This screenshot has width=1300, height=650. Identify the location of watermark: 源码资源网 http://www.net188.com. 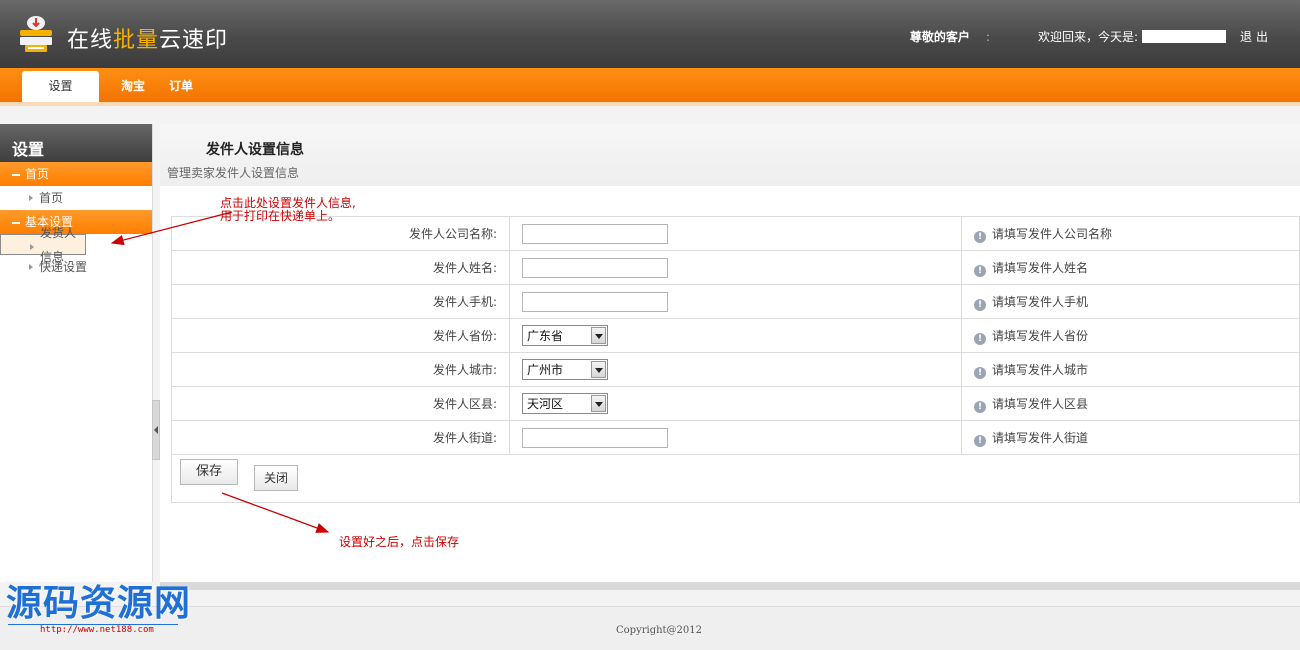
(98, 608).